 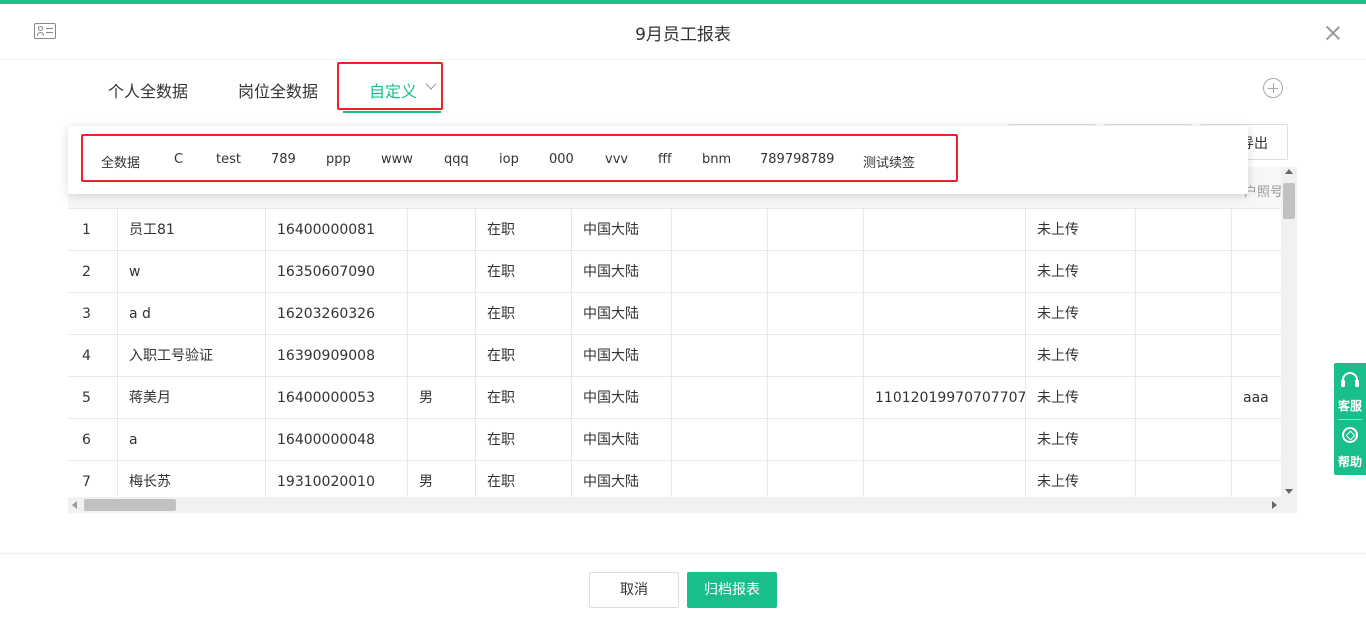 What do you see at coordinates (192, 314) in the screenshot?
I see `table-cell: a d` at bounding box center [192, 314].